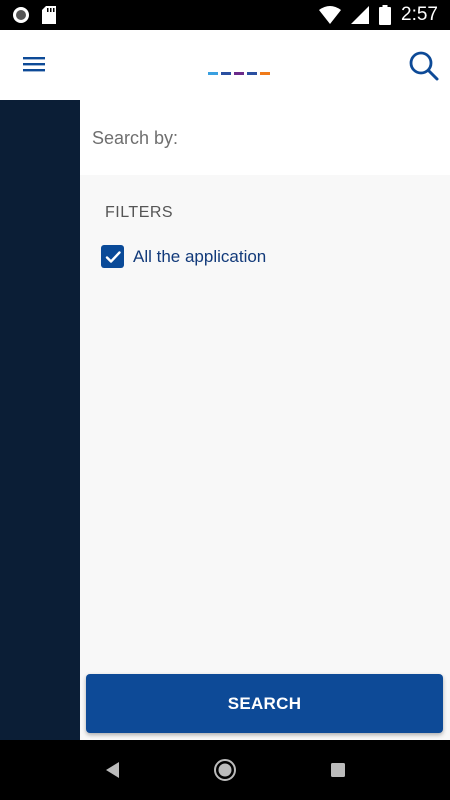  I want to click on status-time: 2:57, so click(419, 14).